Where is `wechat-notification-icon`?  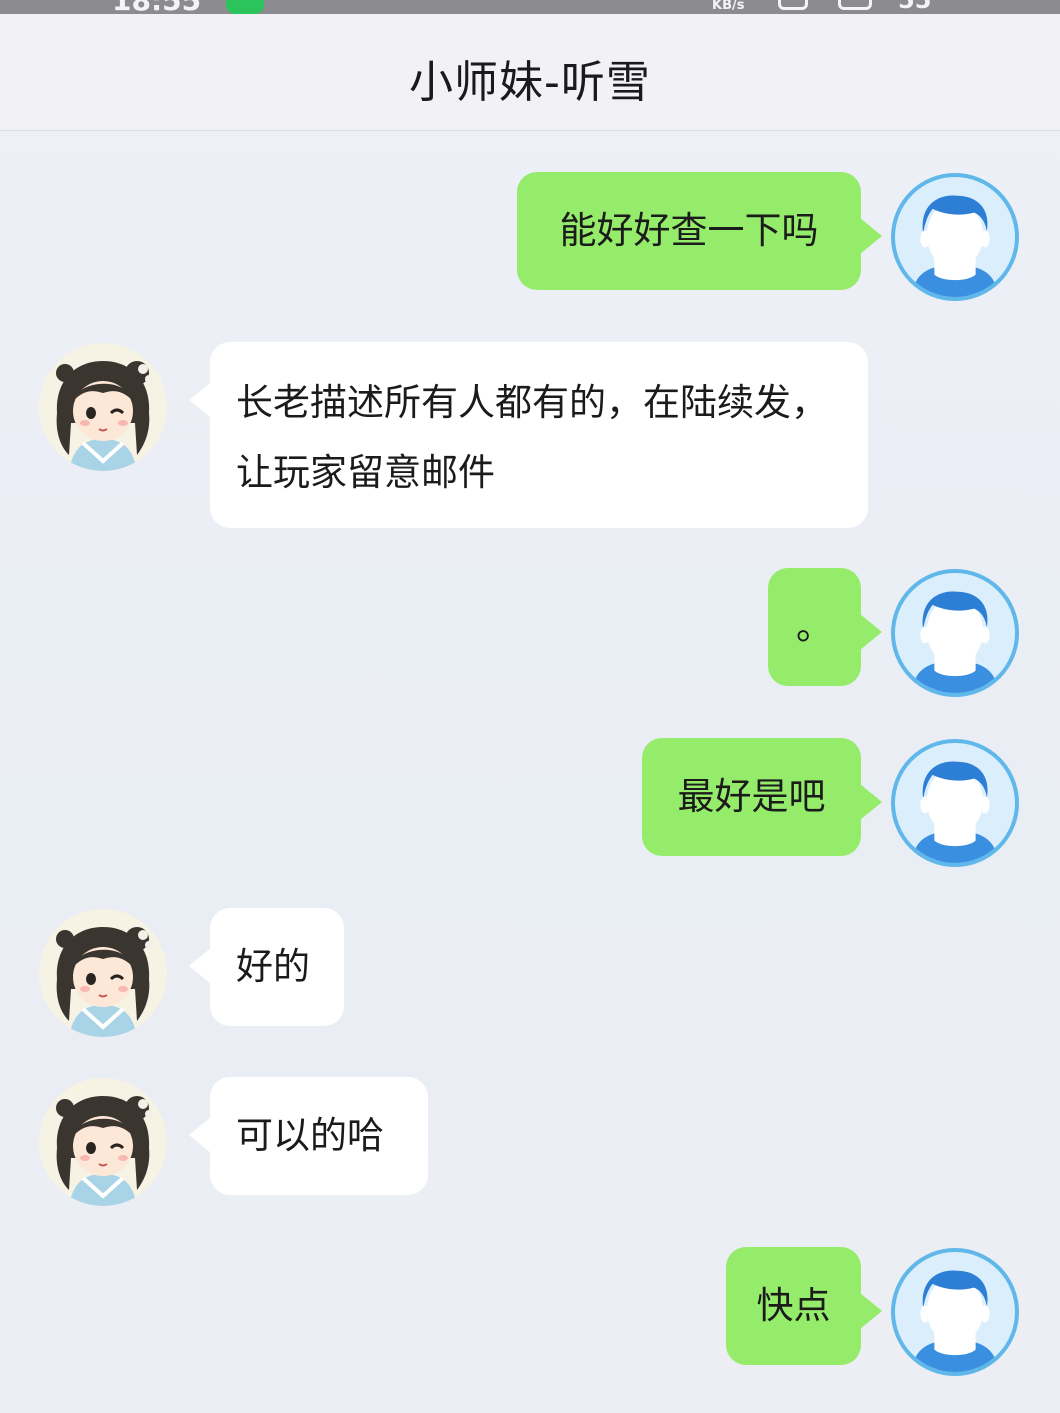
wechat-notification-icon is located at coordinates (245, 7).